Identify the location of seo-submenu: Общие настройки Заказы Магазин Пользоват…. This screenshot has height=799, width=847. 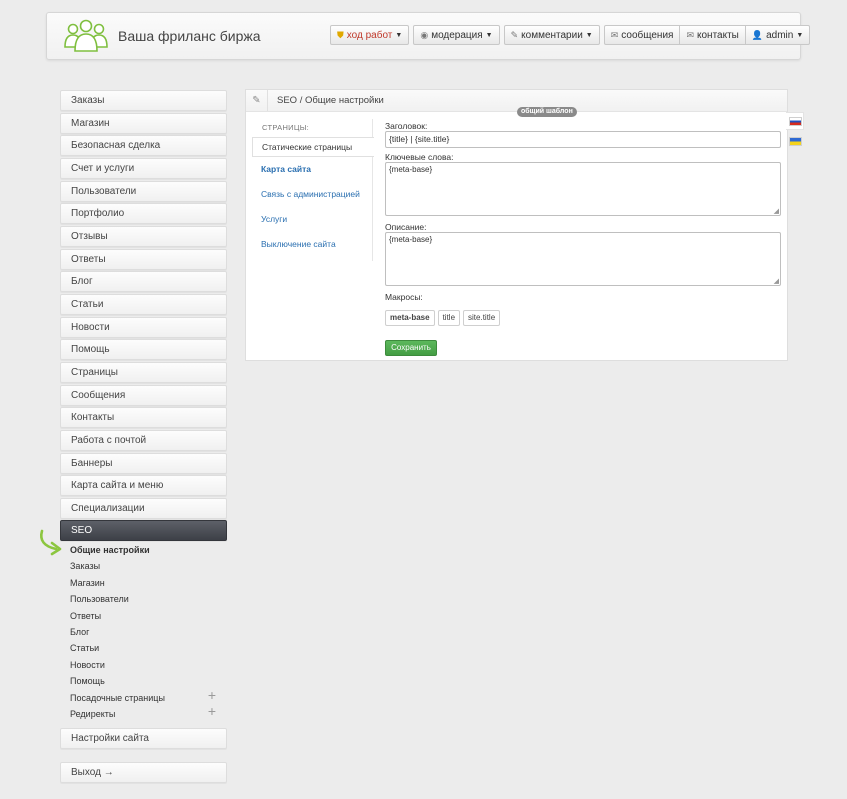
(145, 634).